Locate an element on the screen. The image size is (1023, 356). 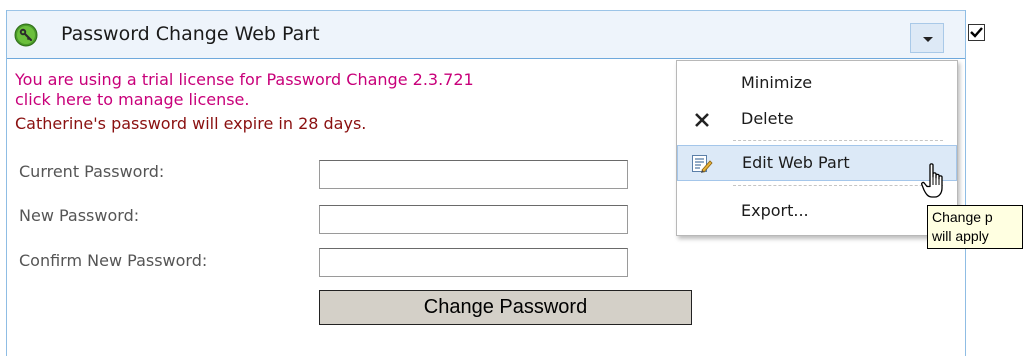
new-password-label: New Password: is located at coordinates (79, 215).